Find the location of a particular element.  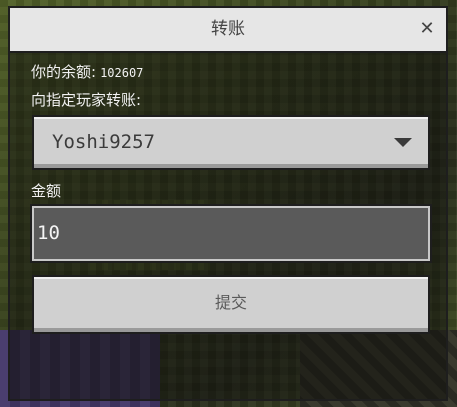

amount-label: 金额 is located at coordinates (46, 191).